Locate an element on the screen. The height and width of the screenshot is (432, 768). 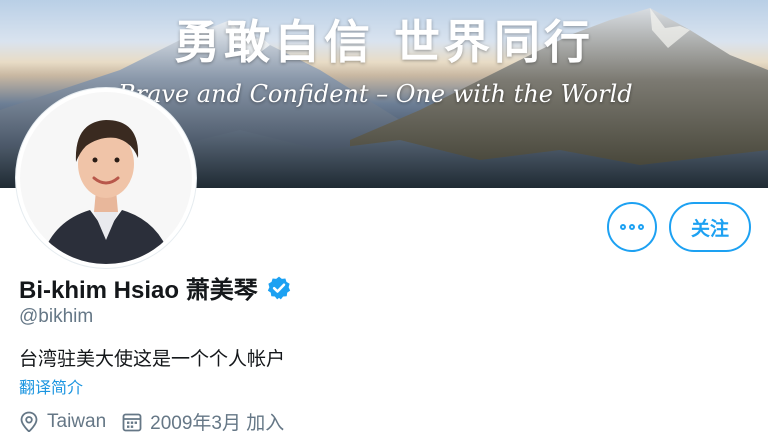
location-text: Taiwan is located at coordinates (77, 421).